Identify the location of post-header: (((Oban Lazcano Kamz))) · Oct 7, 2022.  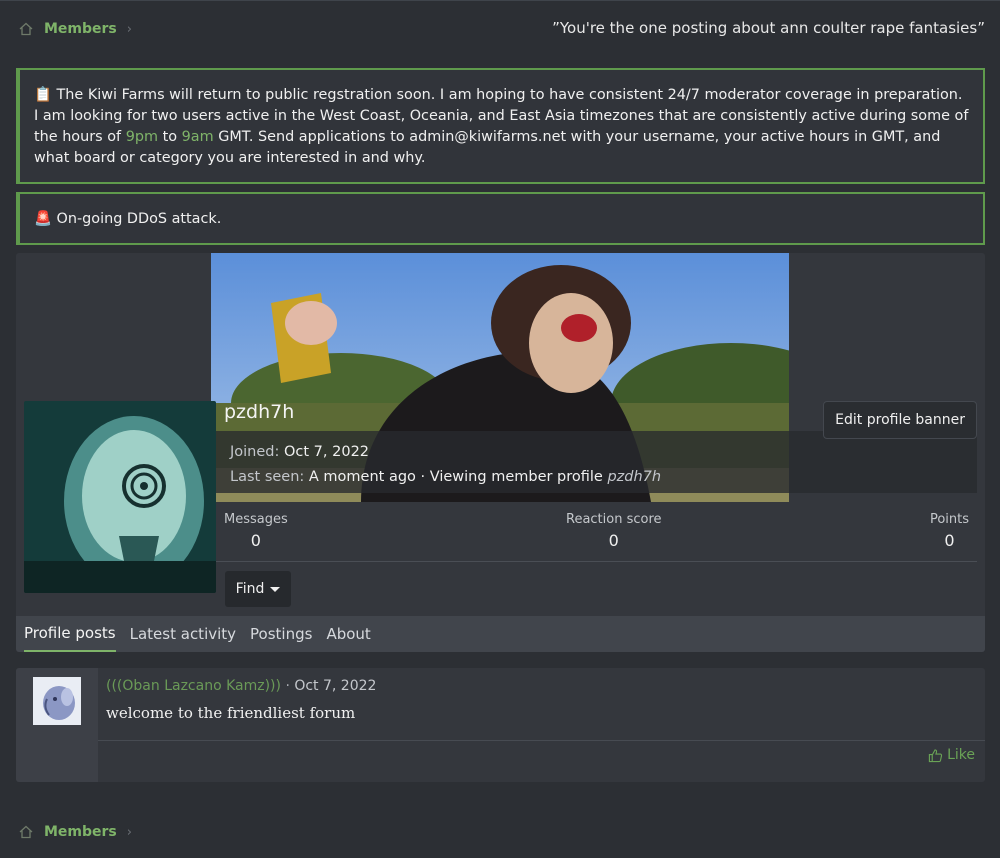
(241, 686).